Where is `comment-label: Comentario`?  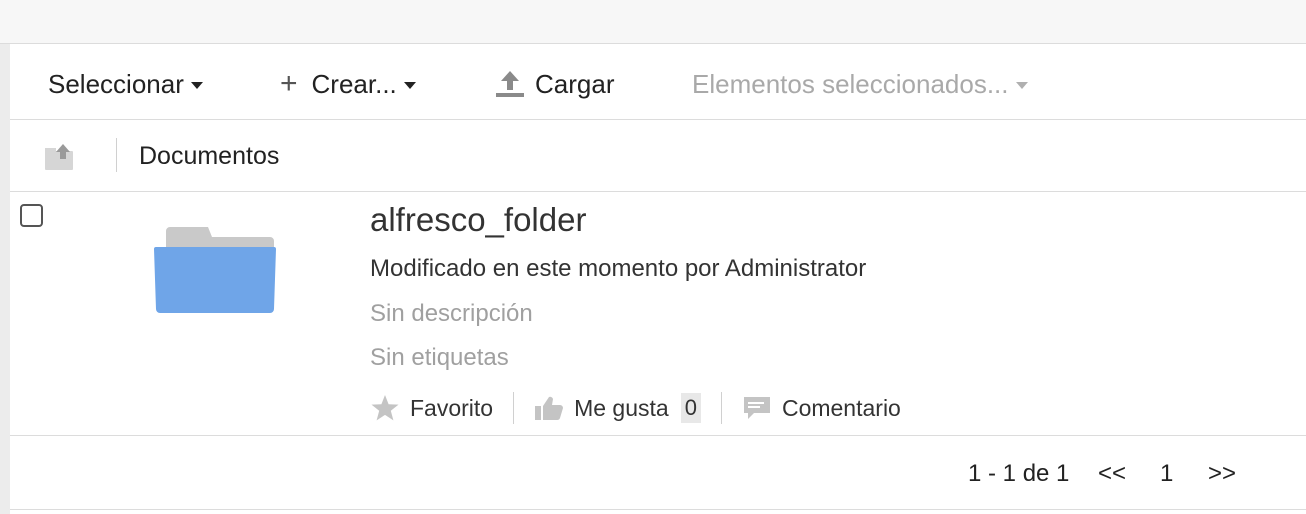 comment-label: Comentario is located at coordinates (841, 407).